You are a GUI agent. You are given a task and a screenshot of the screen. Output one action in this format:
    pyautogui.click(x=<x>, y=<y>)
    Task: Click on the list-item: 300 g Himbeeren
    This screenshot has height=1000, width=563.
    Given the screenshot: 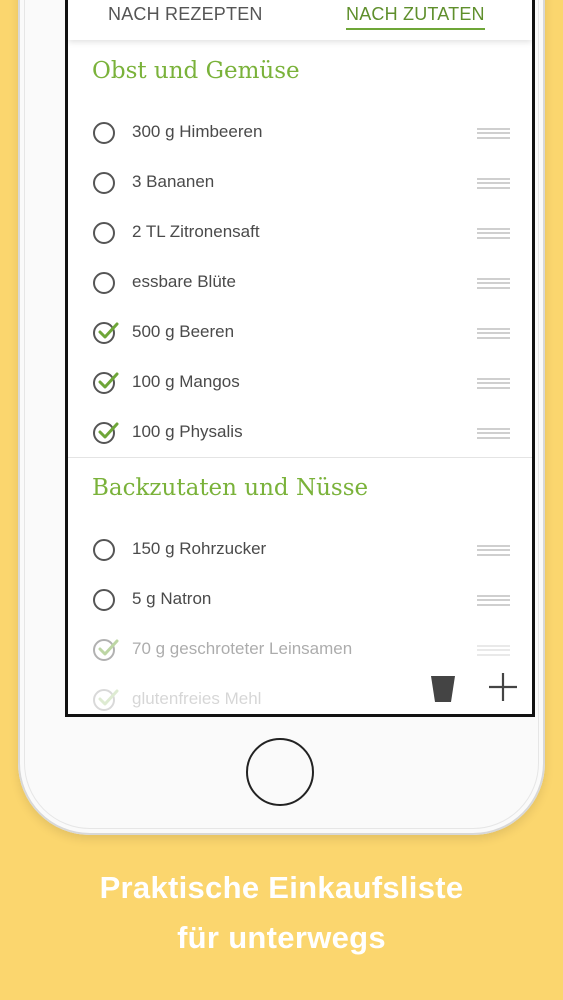 What is the action you would take?
    pyautogui.click(x=300, y=136)
    